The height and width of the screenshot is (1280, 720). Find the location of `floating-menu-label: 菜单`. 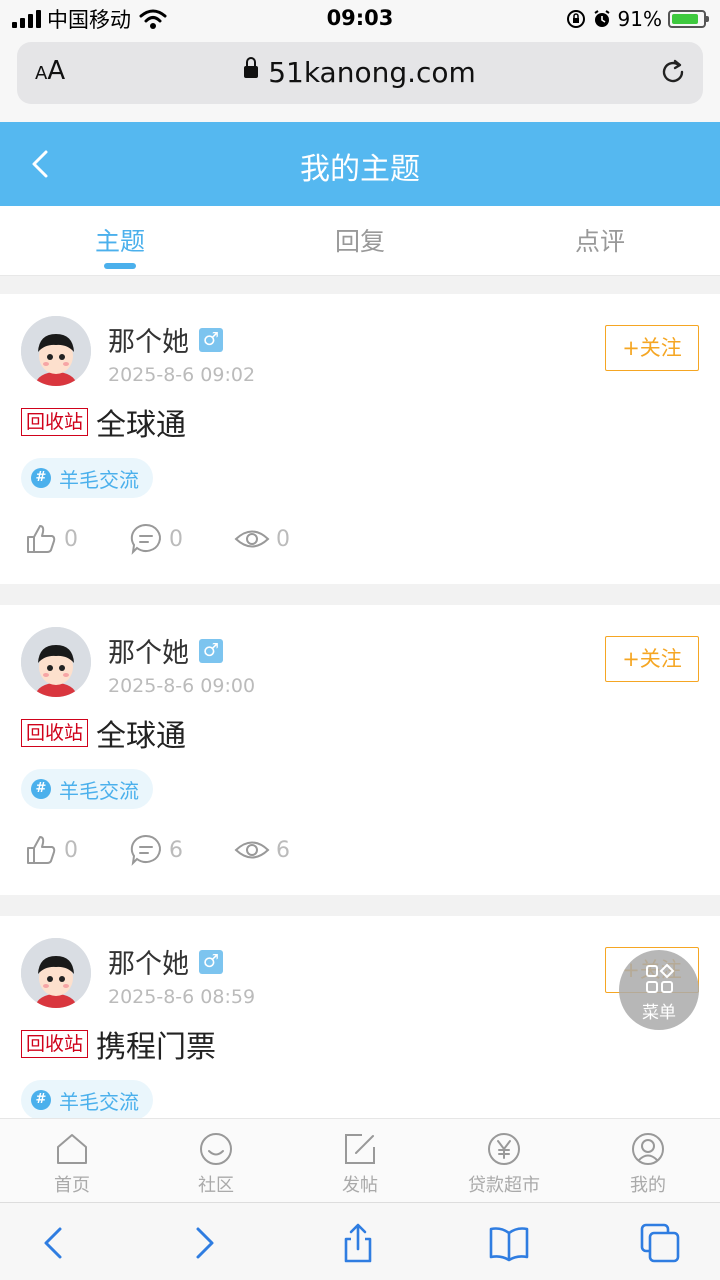

floating-menu-label: 菜单 is located at coordinates (659, 1013).